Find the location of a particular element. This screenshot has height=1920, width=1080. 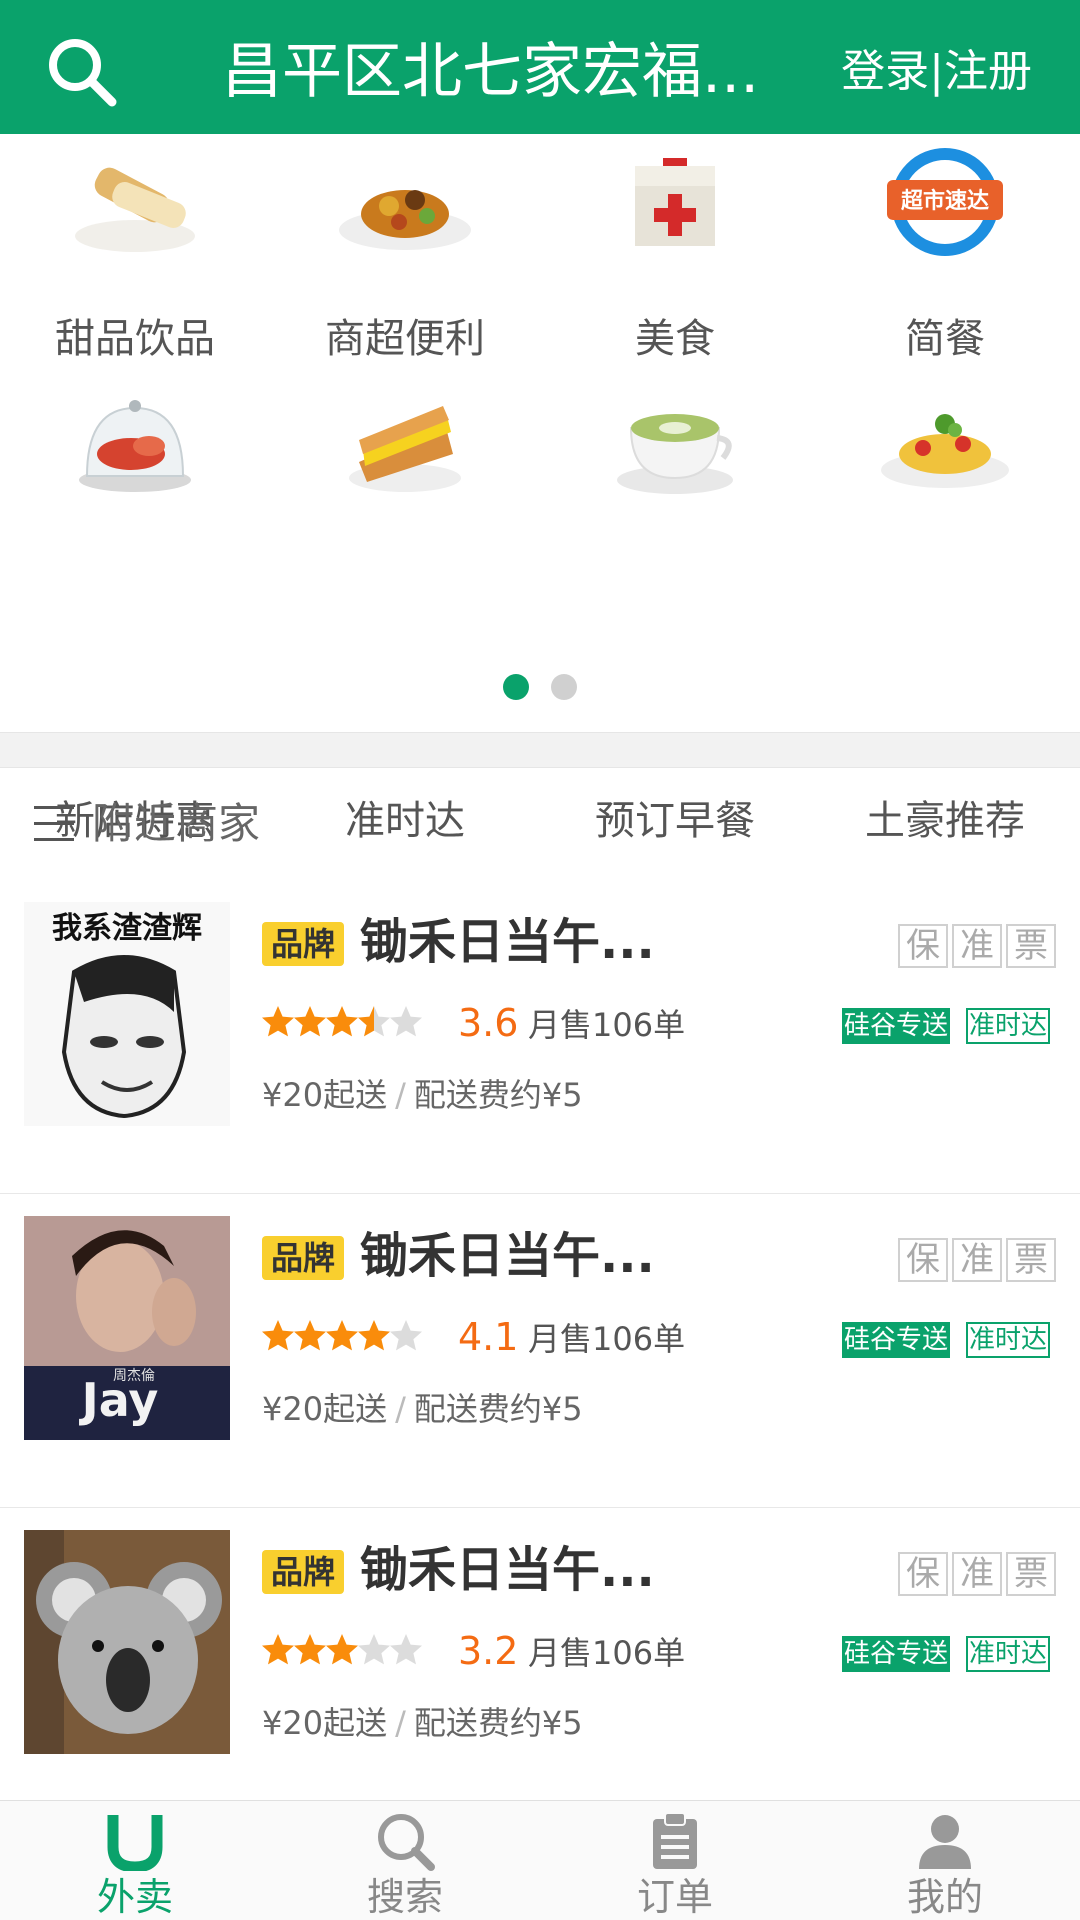

lobster-dome-icon is located at coordinates (135, 444).